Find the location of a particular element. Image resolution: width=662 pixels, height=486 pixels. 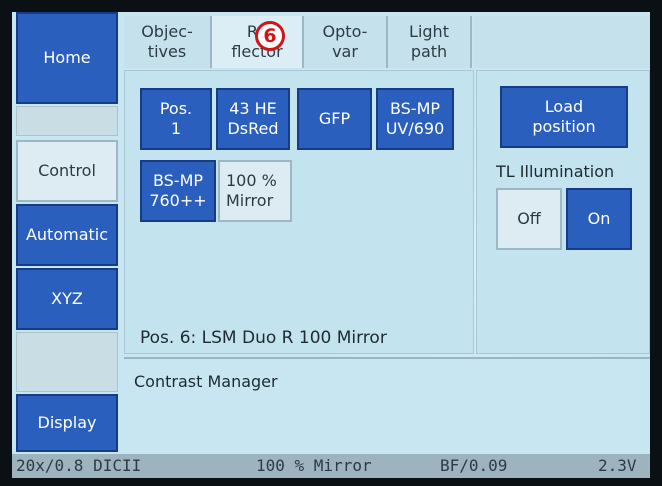

automatic-button-label: Automatic is located at coordinates (67, 234).